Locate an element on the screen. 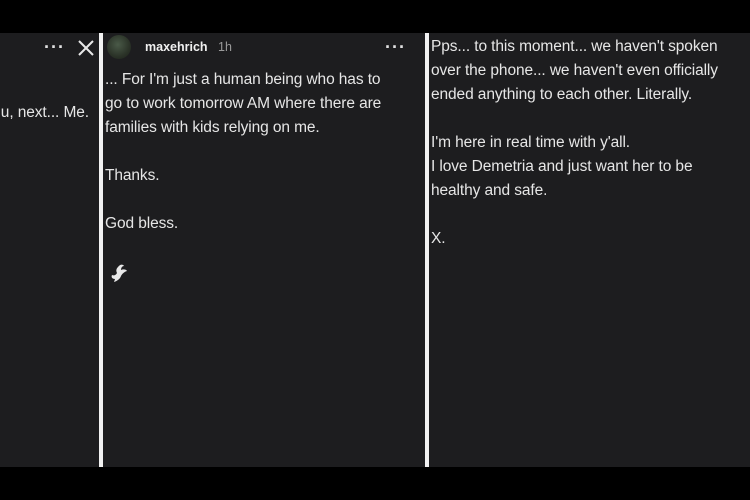 Image resolution: width=750 pixels, height=500 pixels. top-letterbox is located at coordinates (375, 16).